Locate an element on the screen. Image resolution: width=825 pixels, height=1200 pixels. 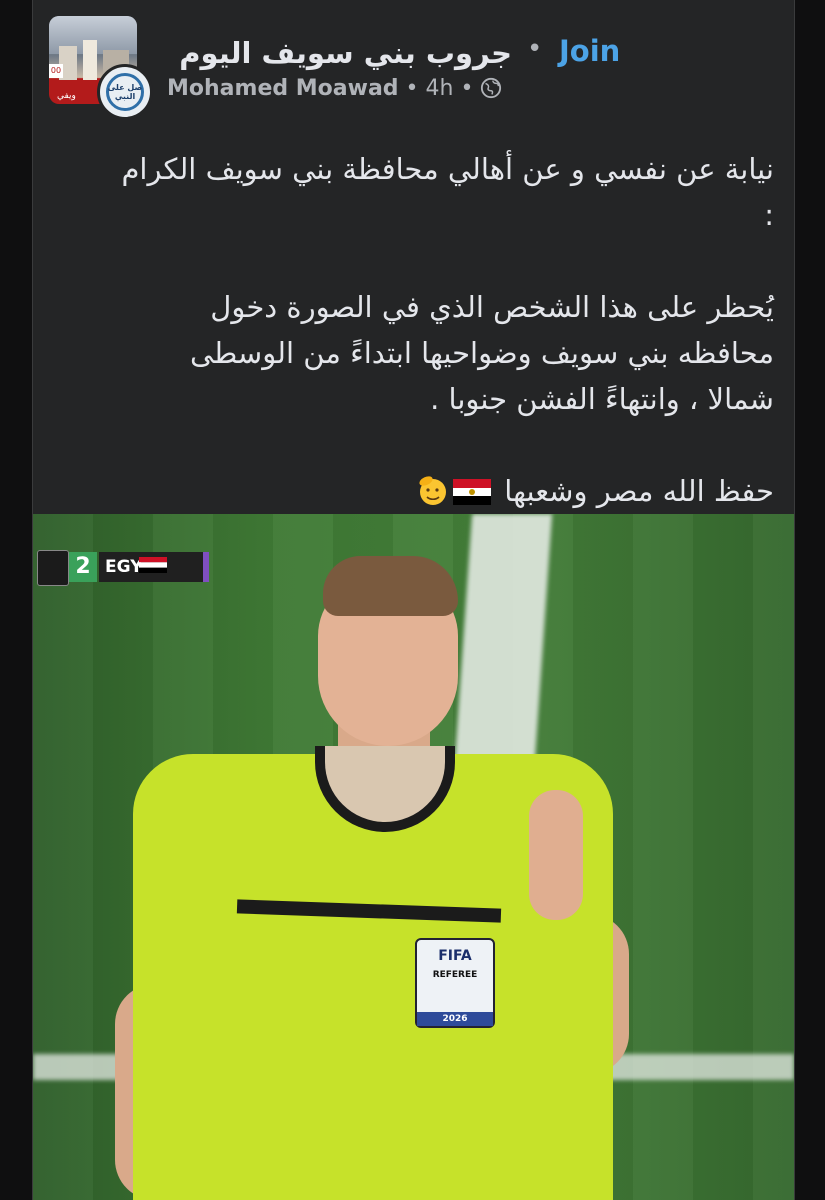
post-meta: Mohamed Moawad • 4h • is located at coordinates (334, 88).